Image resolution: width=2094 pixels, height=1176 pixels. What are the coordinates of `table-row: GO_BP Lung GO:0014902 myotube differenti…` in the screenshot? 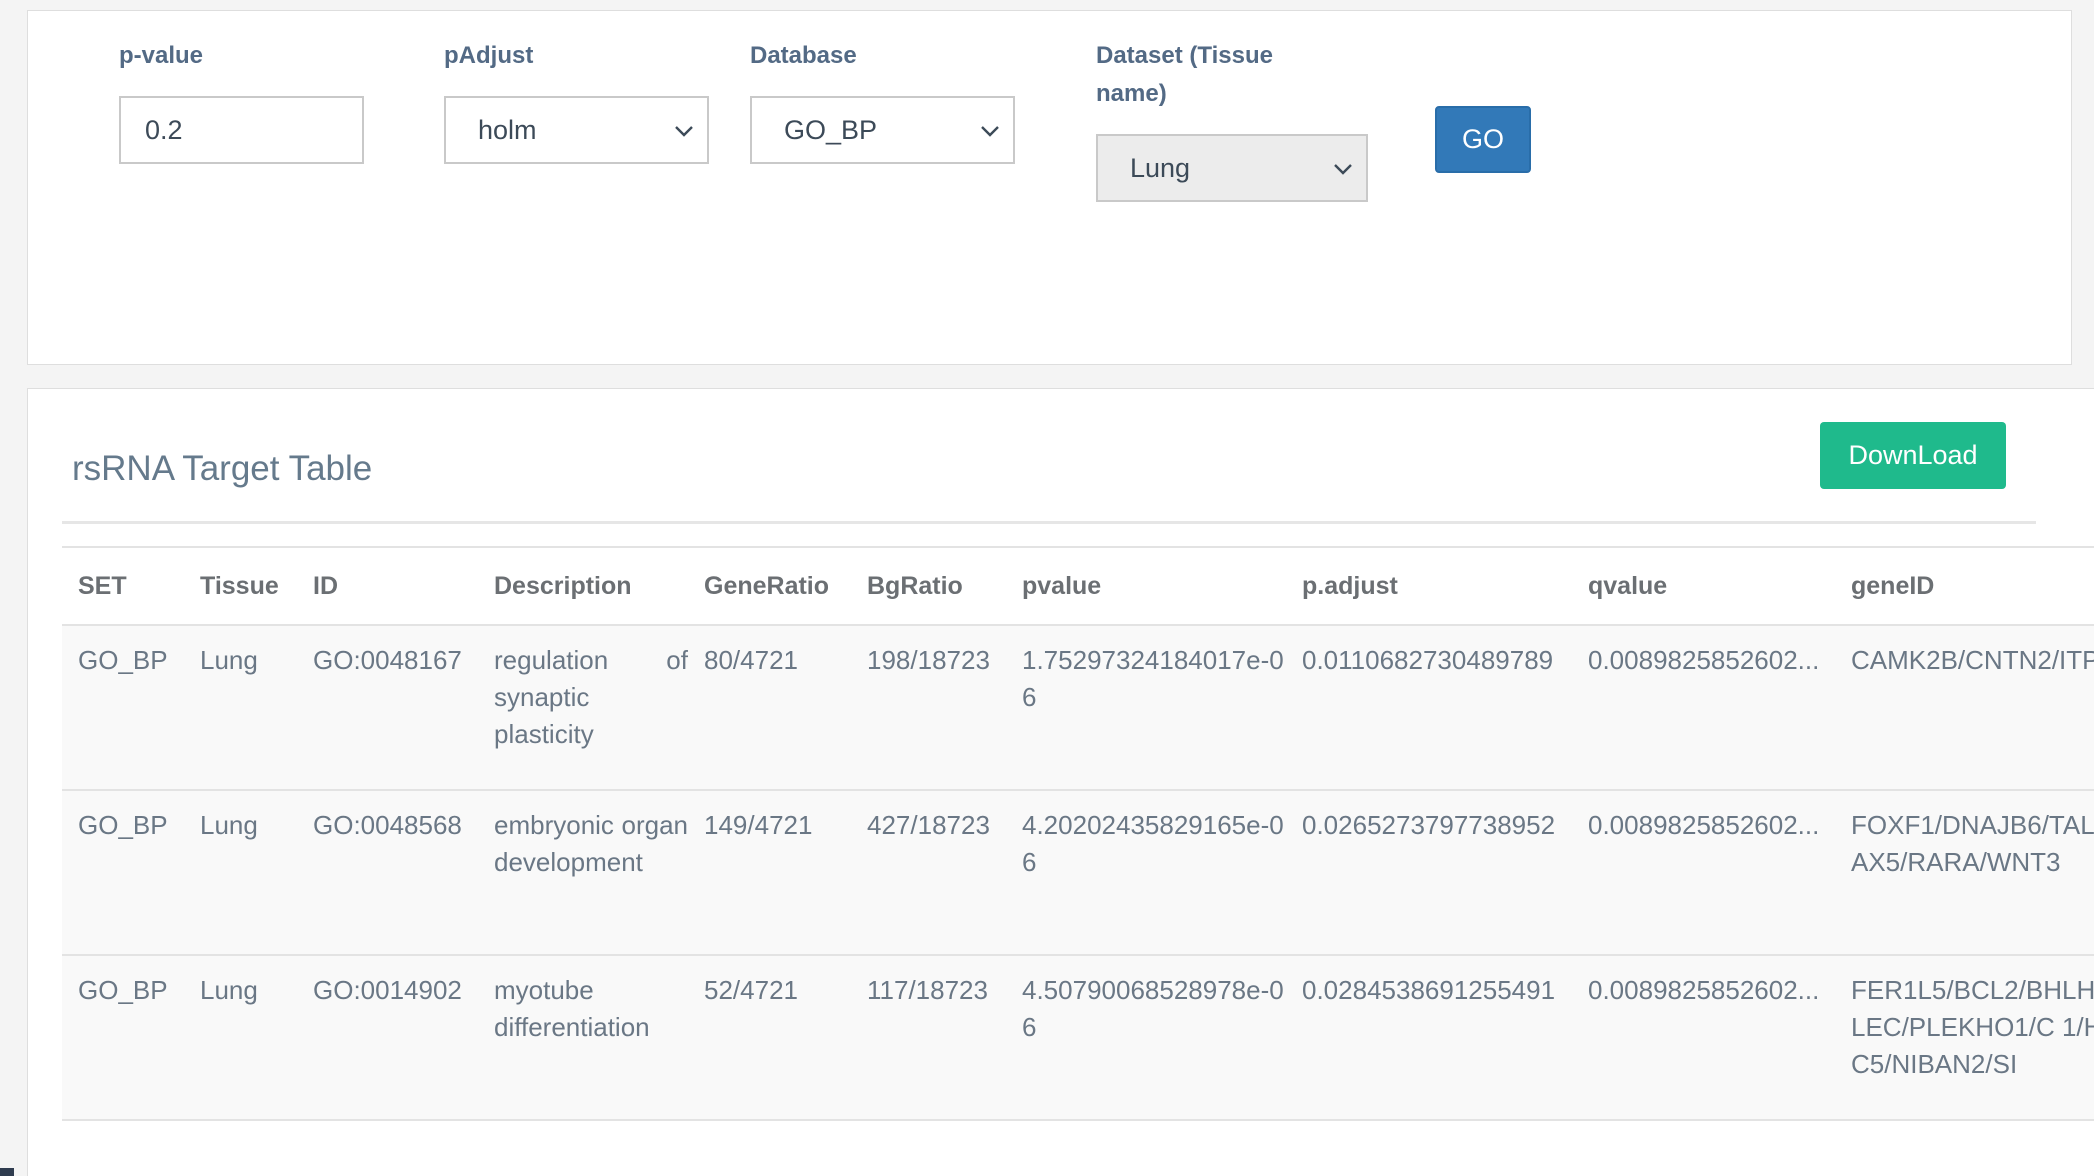 It's located at (1078, 1037).